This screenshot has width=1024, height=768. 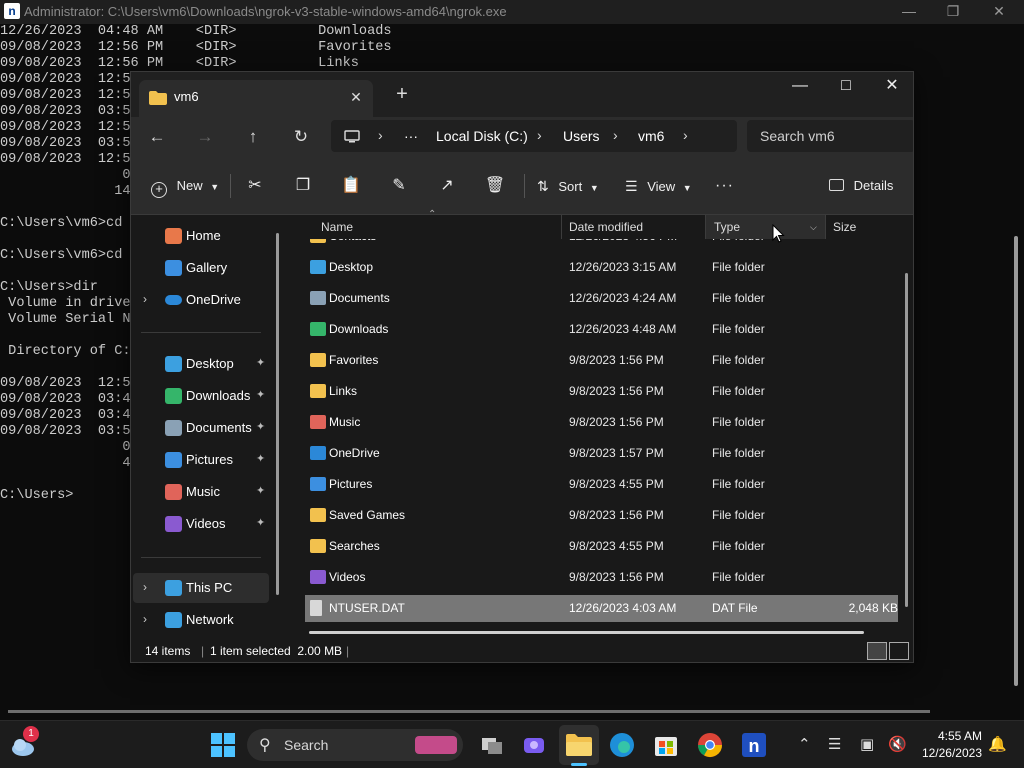 I want to click on back-arrow-icon: ←, so click(x=157, y=138).